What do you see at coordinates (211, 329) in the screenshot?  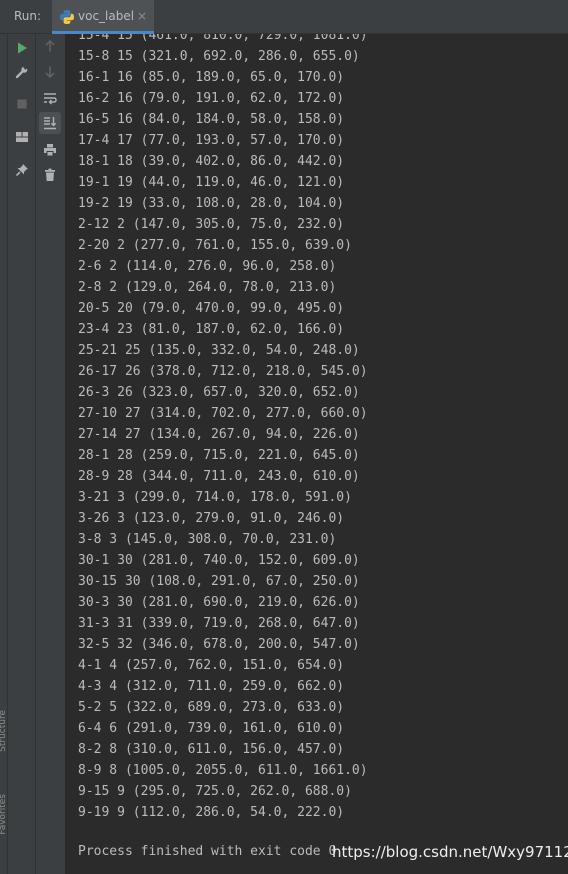 I see `console-line: 23-4 23 (81.0, 187.0, 62.0, 166.0)` at bounding box center [211, 329].